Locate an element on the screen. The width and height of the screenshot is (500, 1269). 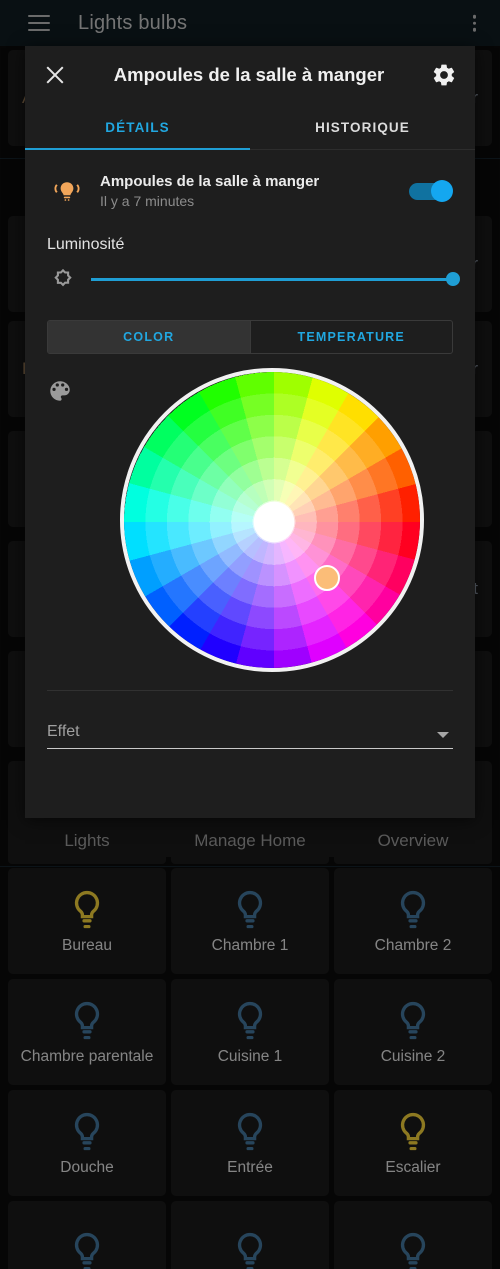
color-mode-segmented-control: COLOR TEMPERATURE is located at coordinates (250, 337).